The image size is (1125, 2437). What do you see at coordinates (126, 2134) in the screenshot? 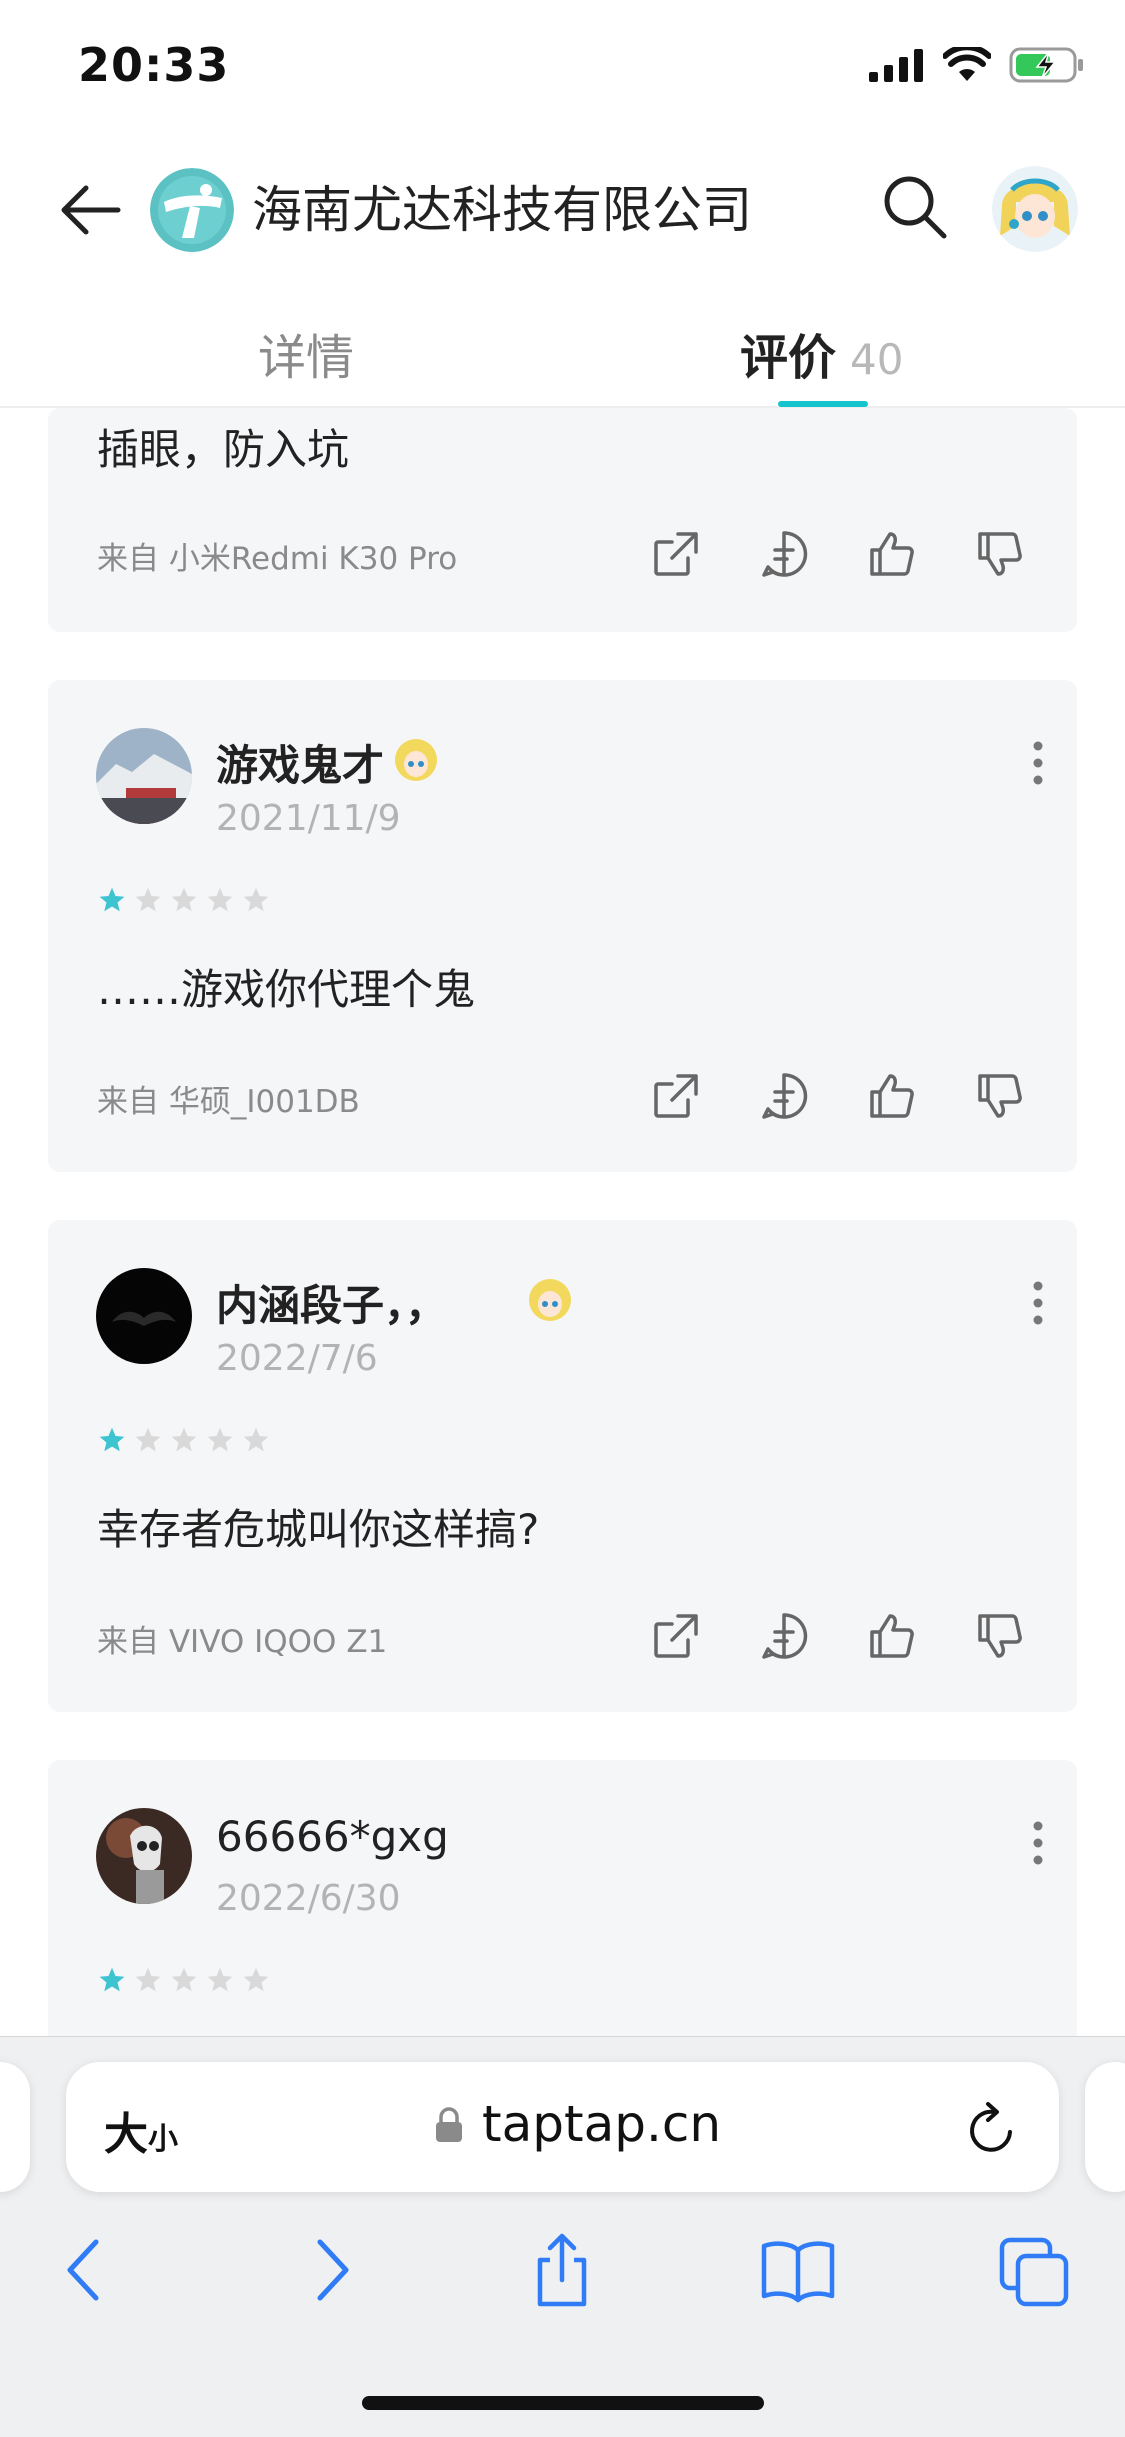
I see `text-size-large: 大` at bounding box center [126, 2134].